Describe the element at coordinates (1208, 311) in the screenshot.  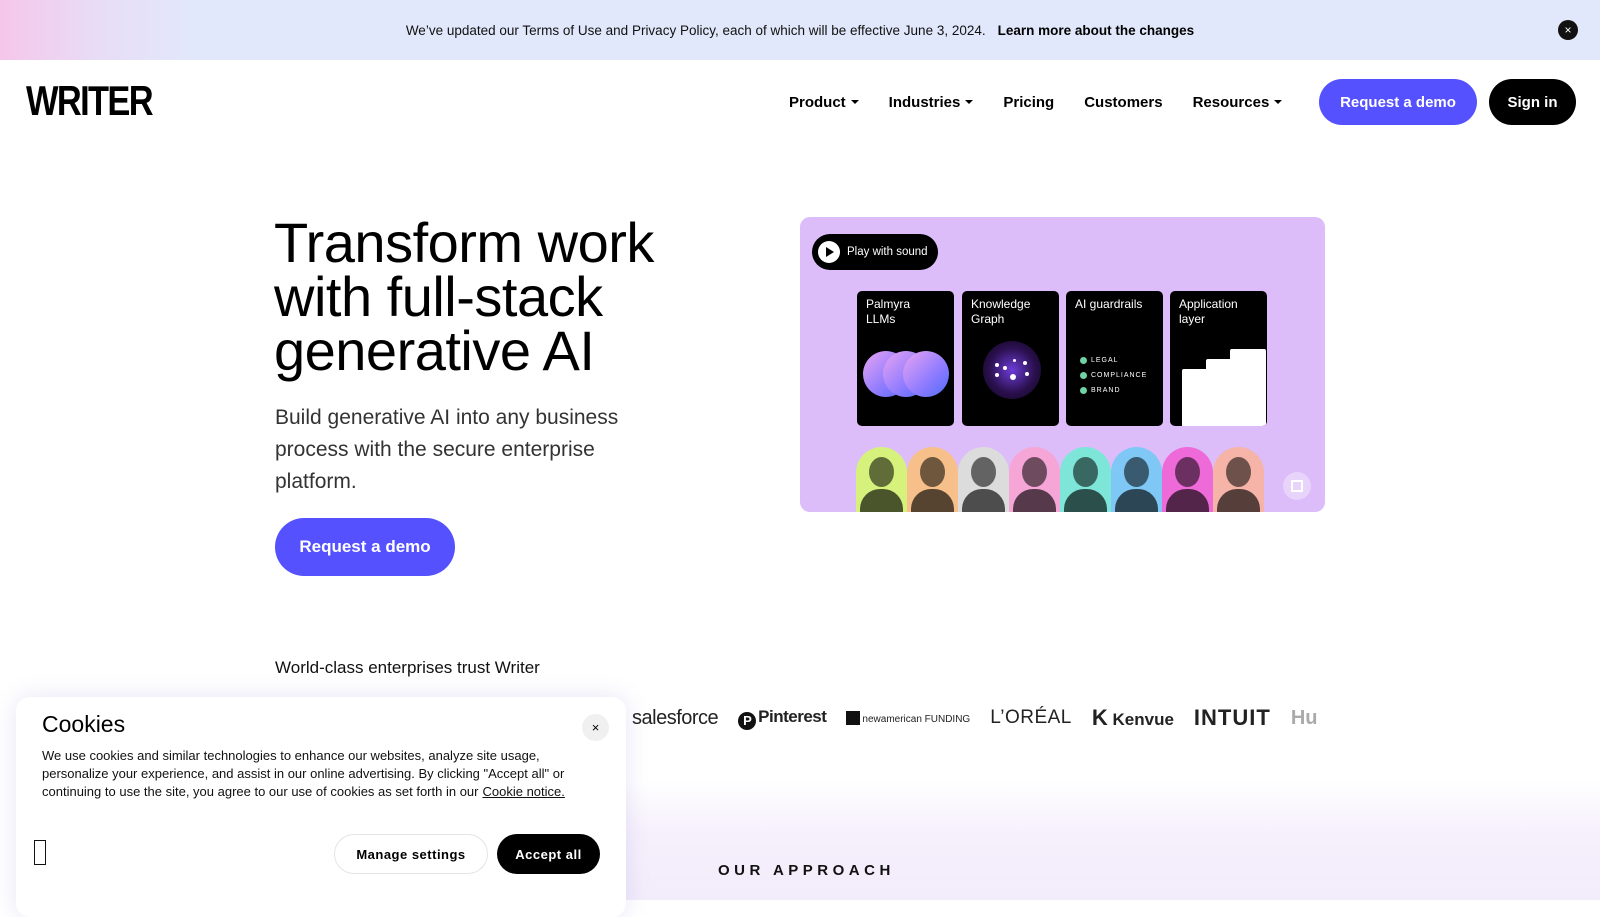
I see `card-title: Application layer` at that location.